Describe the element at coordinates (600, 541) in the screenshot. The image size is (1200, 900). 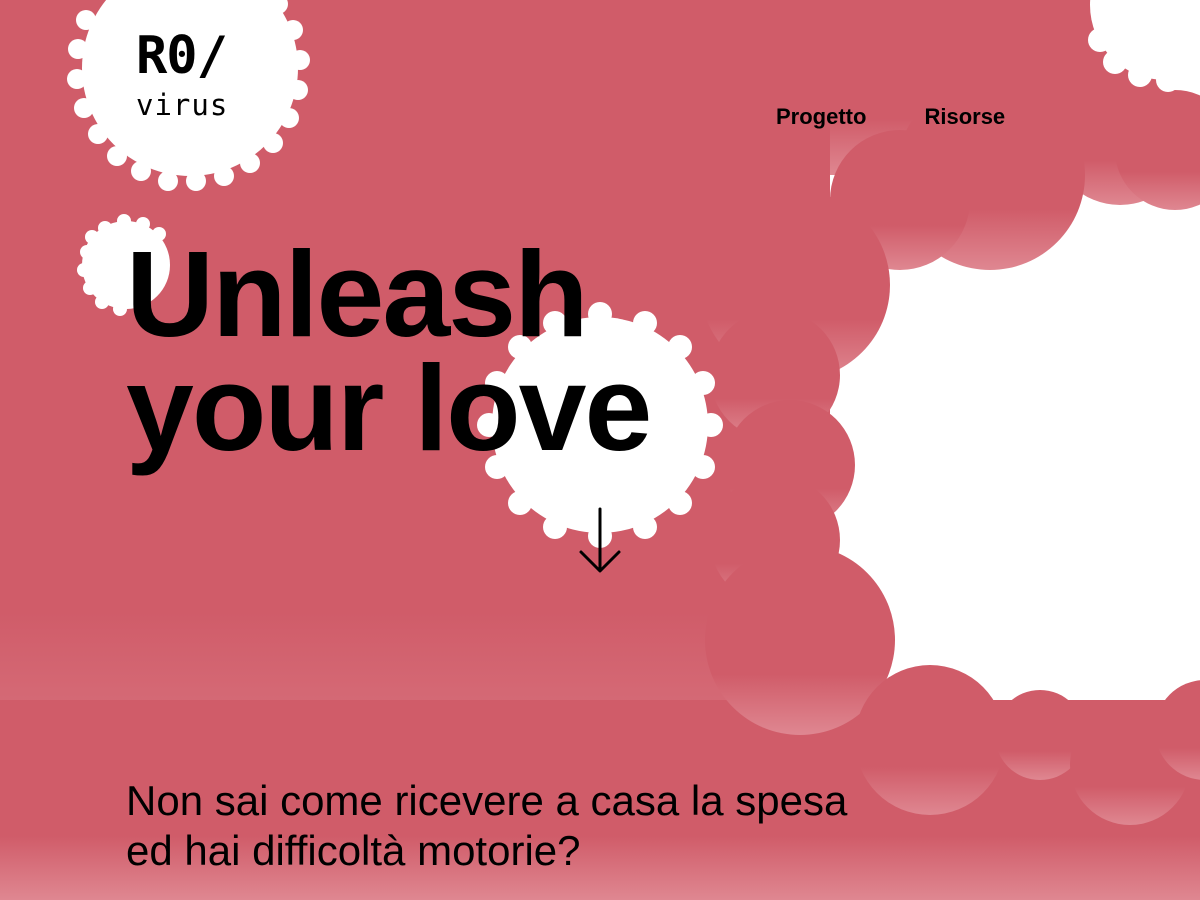
I see `arrow-down-icon` at that location.